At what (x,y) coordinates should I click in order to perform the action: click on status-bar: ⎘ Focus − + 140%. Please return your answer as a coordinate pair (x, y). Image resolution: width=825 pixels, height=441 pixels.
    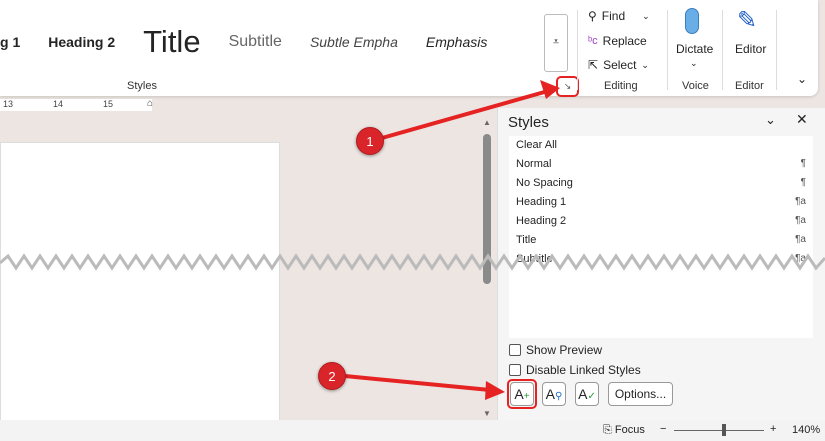
    Looking at the image, I should click on (412, 430).